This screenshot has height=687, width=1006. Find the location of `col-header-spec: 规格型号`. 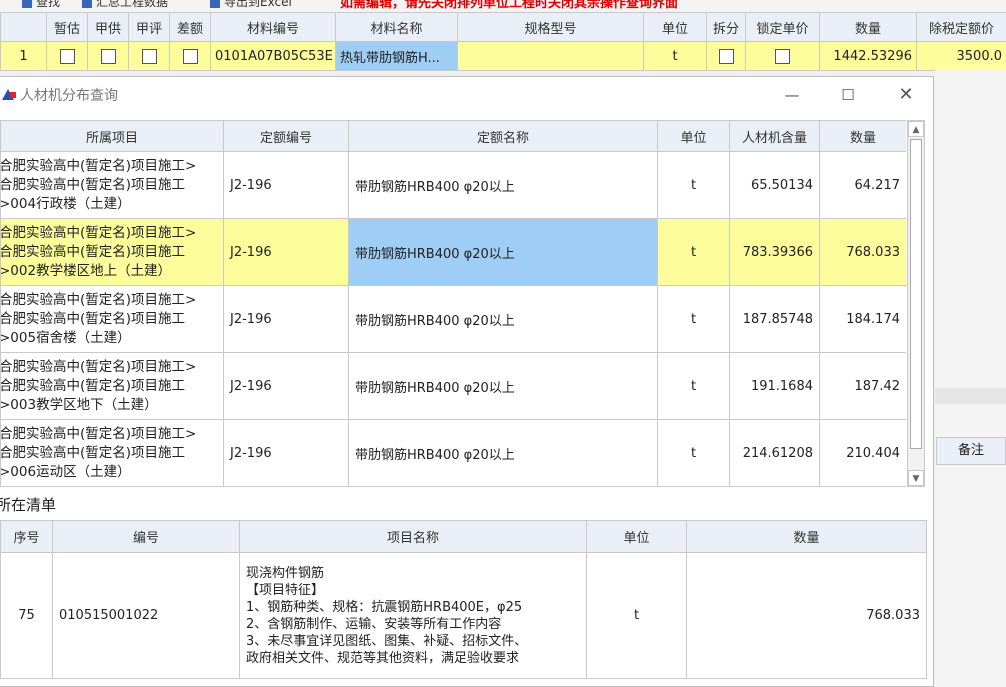

col-header-spec: 规格型号 is located at coordinates (550, 27).